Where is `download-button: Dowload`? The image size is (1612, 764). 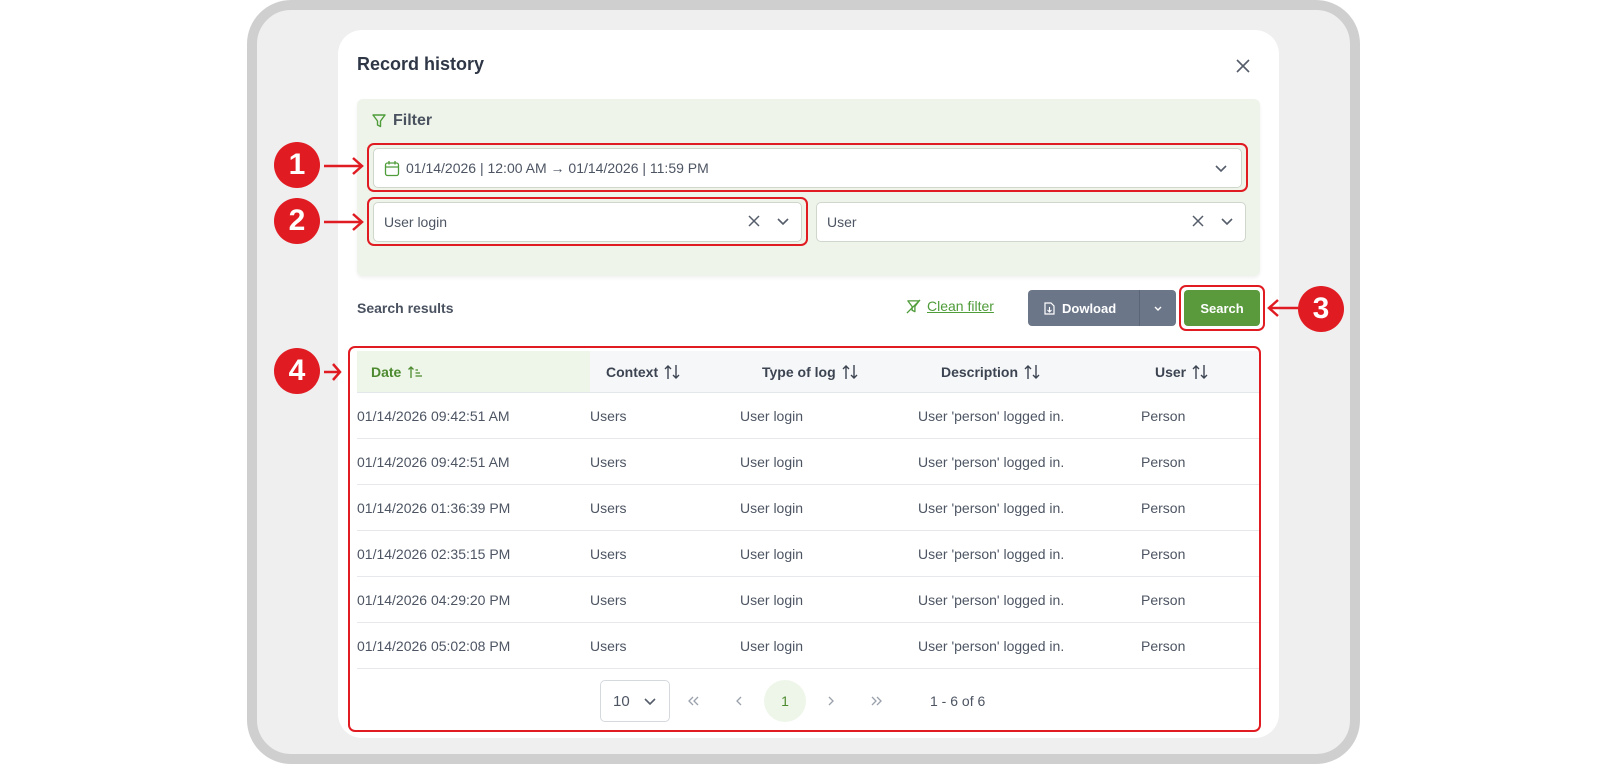 download-button: Dowload is located at coordinates (1102, 308).